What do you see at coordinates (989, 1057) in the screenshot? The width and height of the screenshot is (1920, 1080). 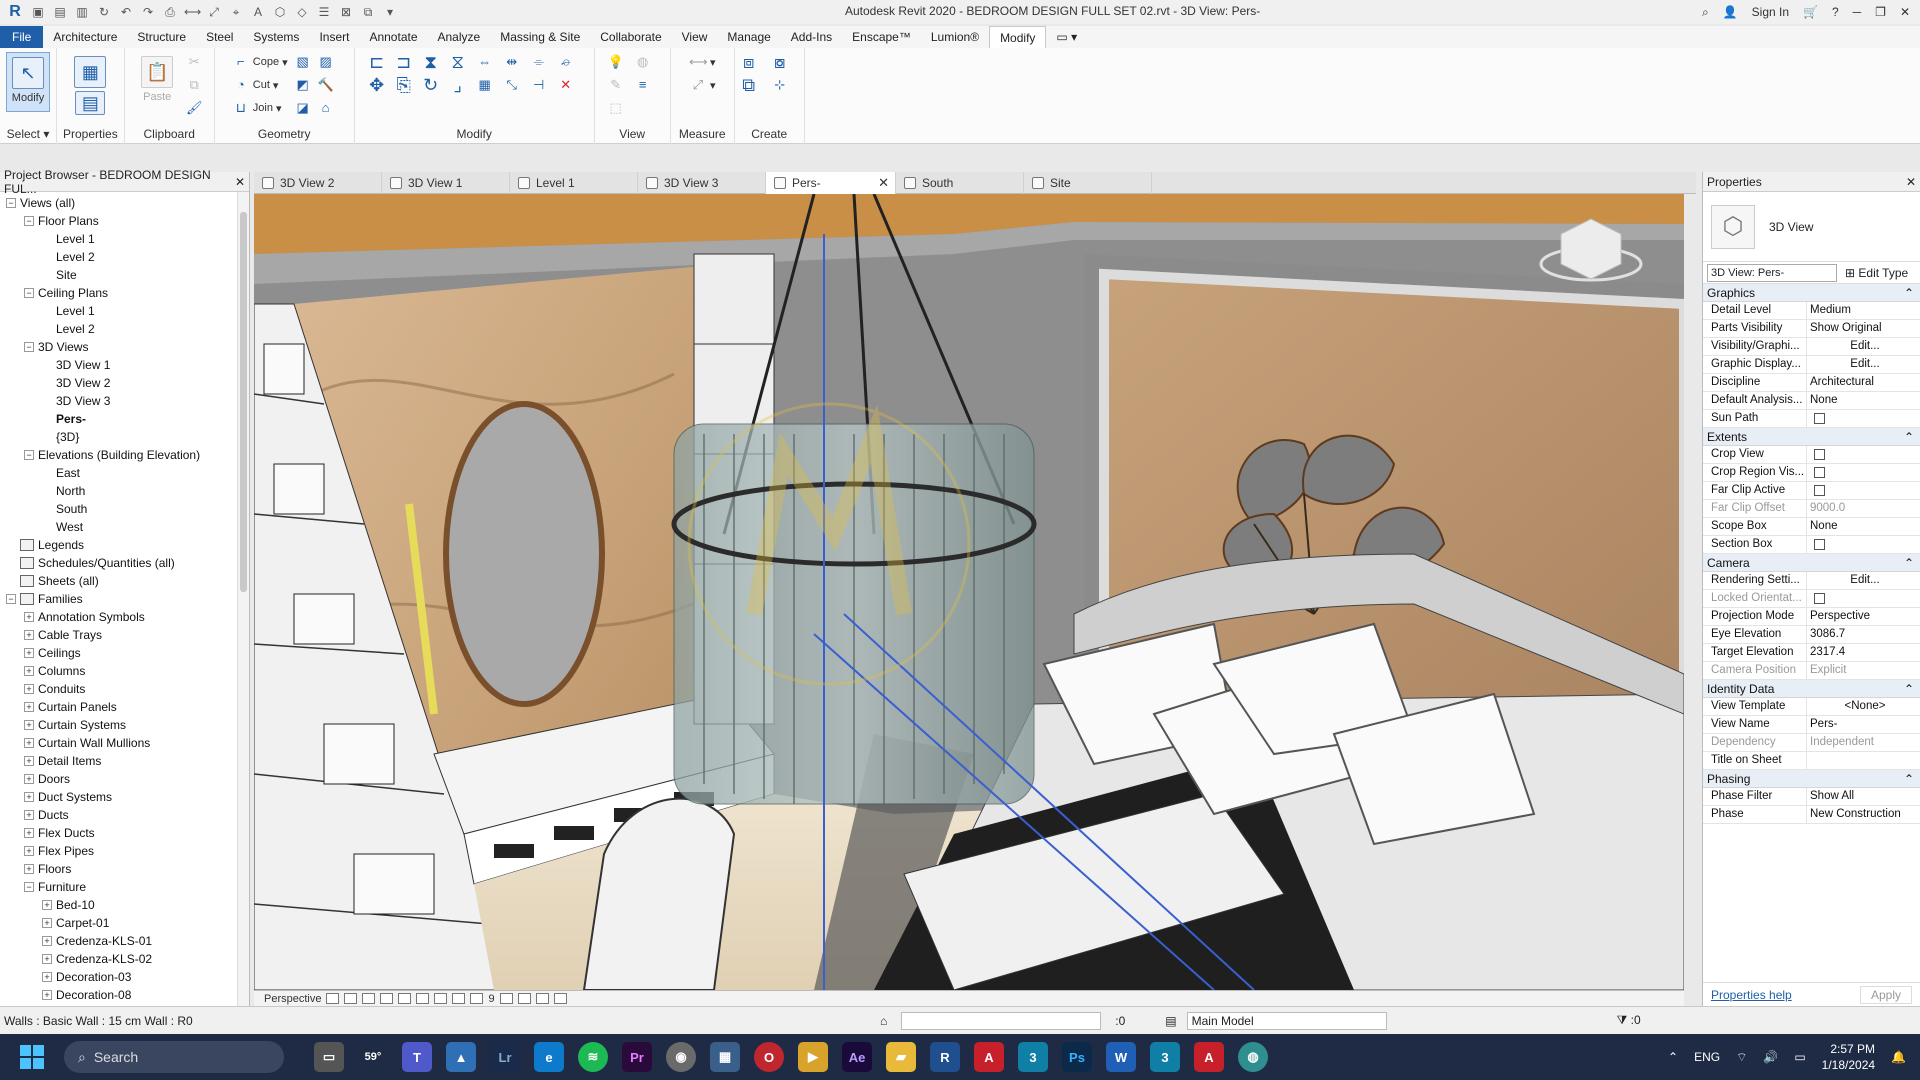 I see `autocad-icon: A` at bounding box center [989, 1057].